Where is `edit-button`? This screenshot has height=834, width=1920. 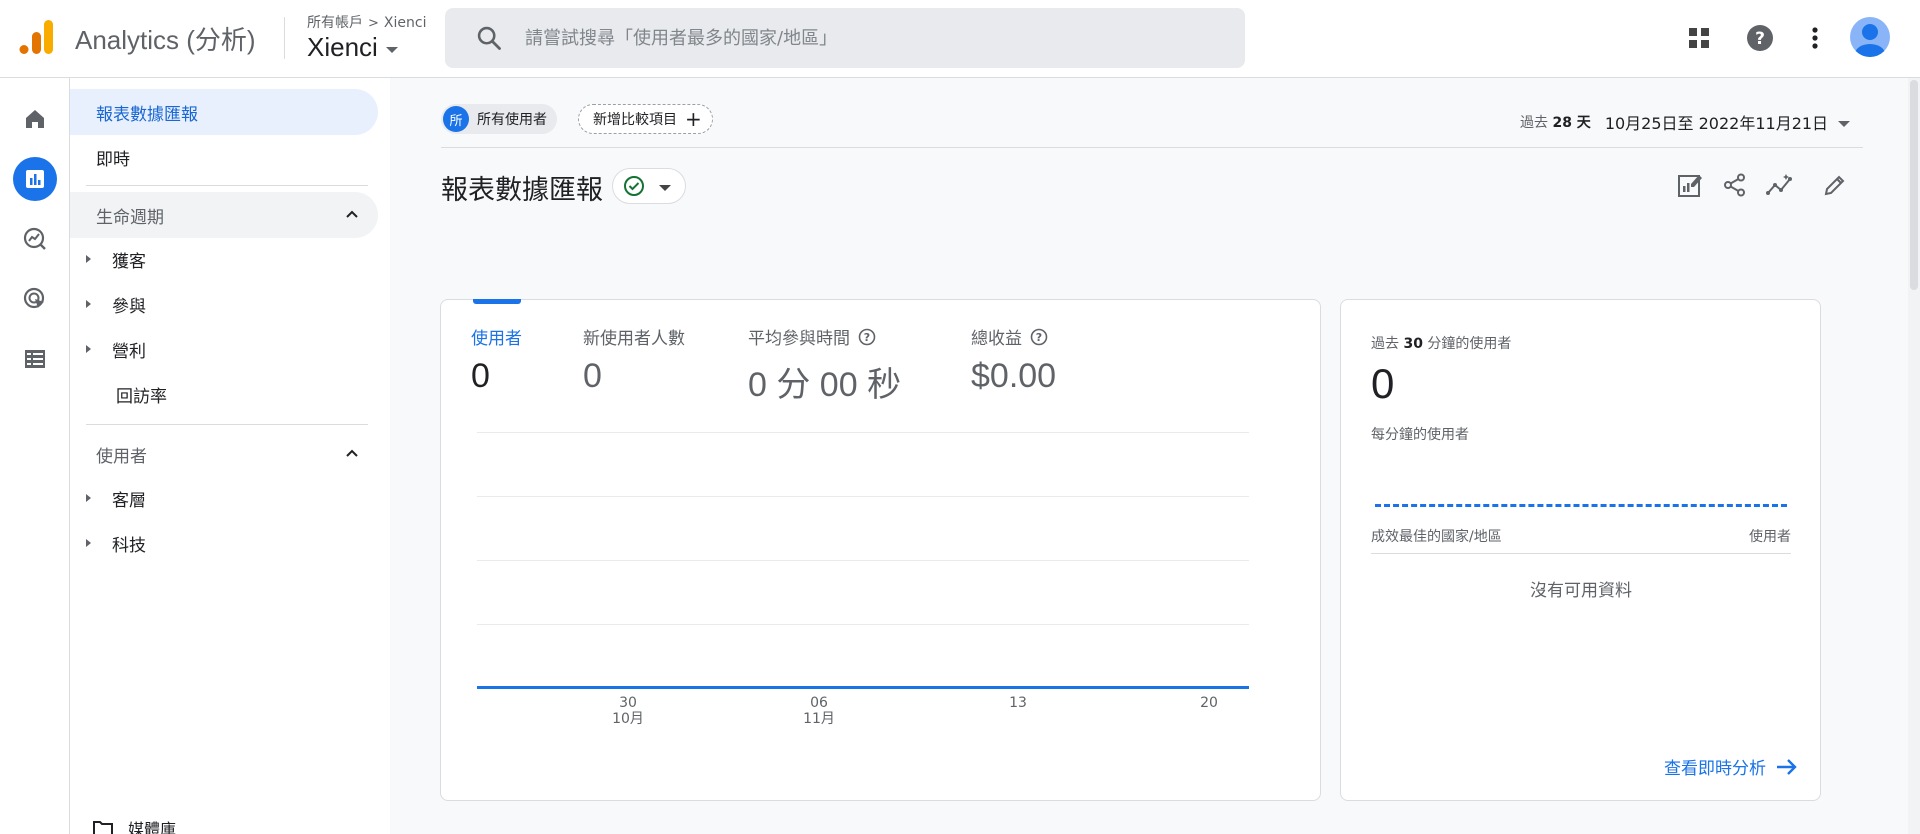 edit-button is located at coordinates (1835, 185).